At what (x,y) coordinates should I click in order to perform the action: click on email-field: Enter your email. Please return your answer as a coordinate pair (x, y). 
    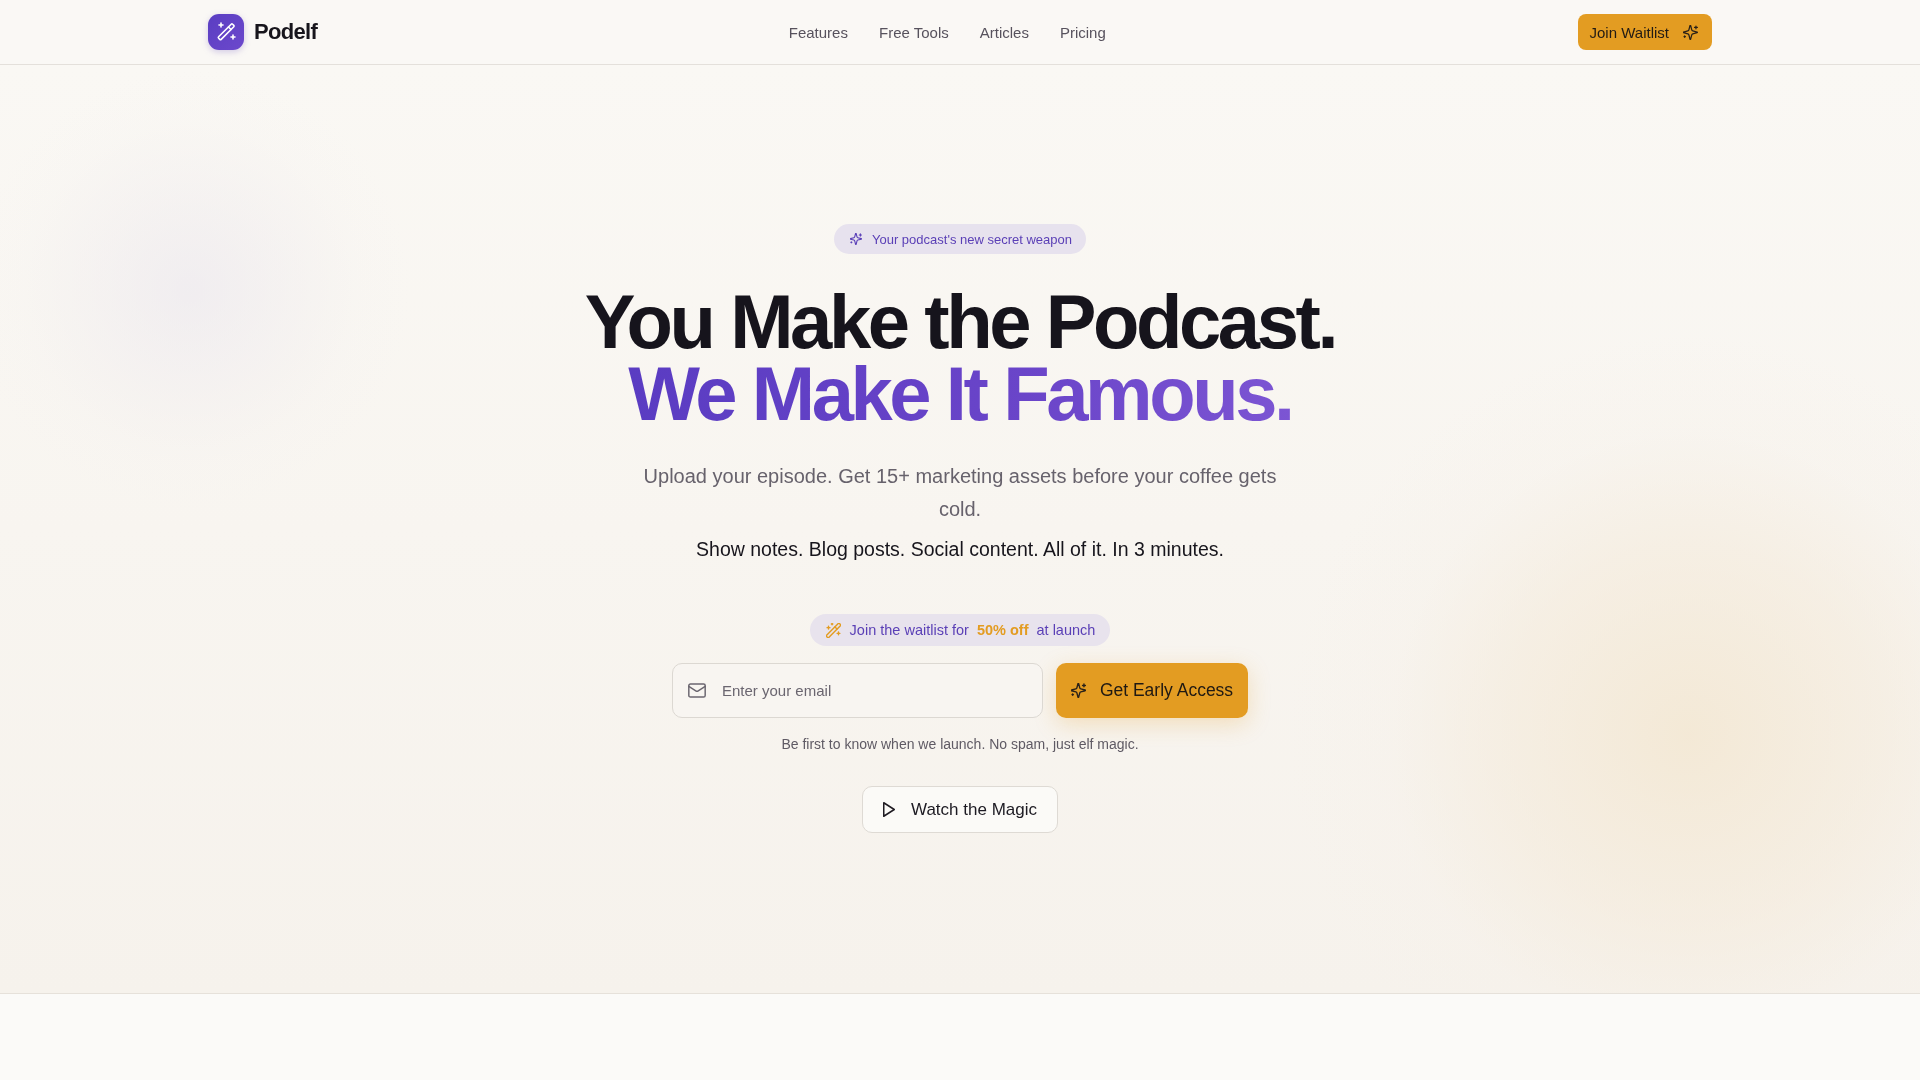
    Looking at the image, I should click on (857, 690).